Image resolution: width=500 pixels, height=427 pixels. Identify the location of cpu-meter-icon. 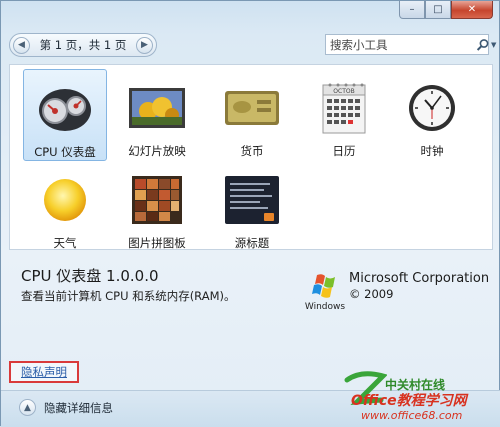
(65, 109).